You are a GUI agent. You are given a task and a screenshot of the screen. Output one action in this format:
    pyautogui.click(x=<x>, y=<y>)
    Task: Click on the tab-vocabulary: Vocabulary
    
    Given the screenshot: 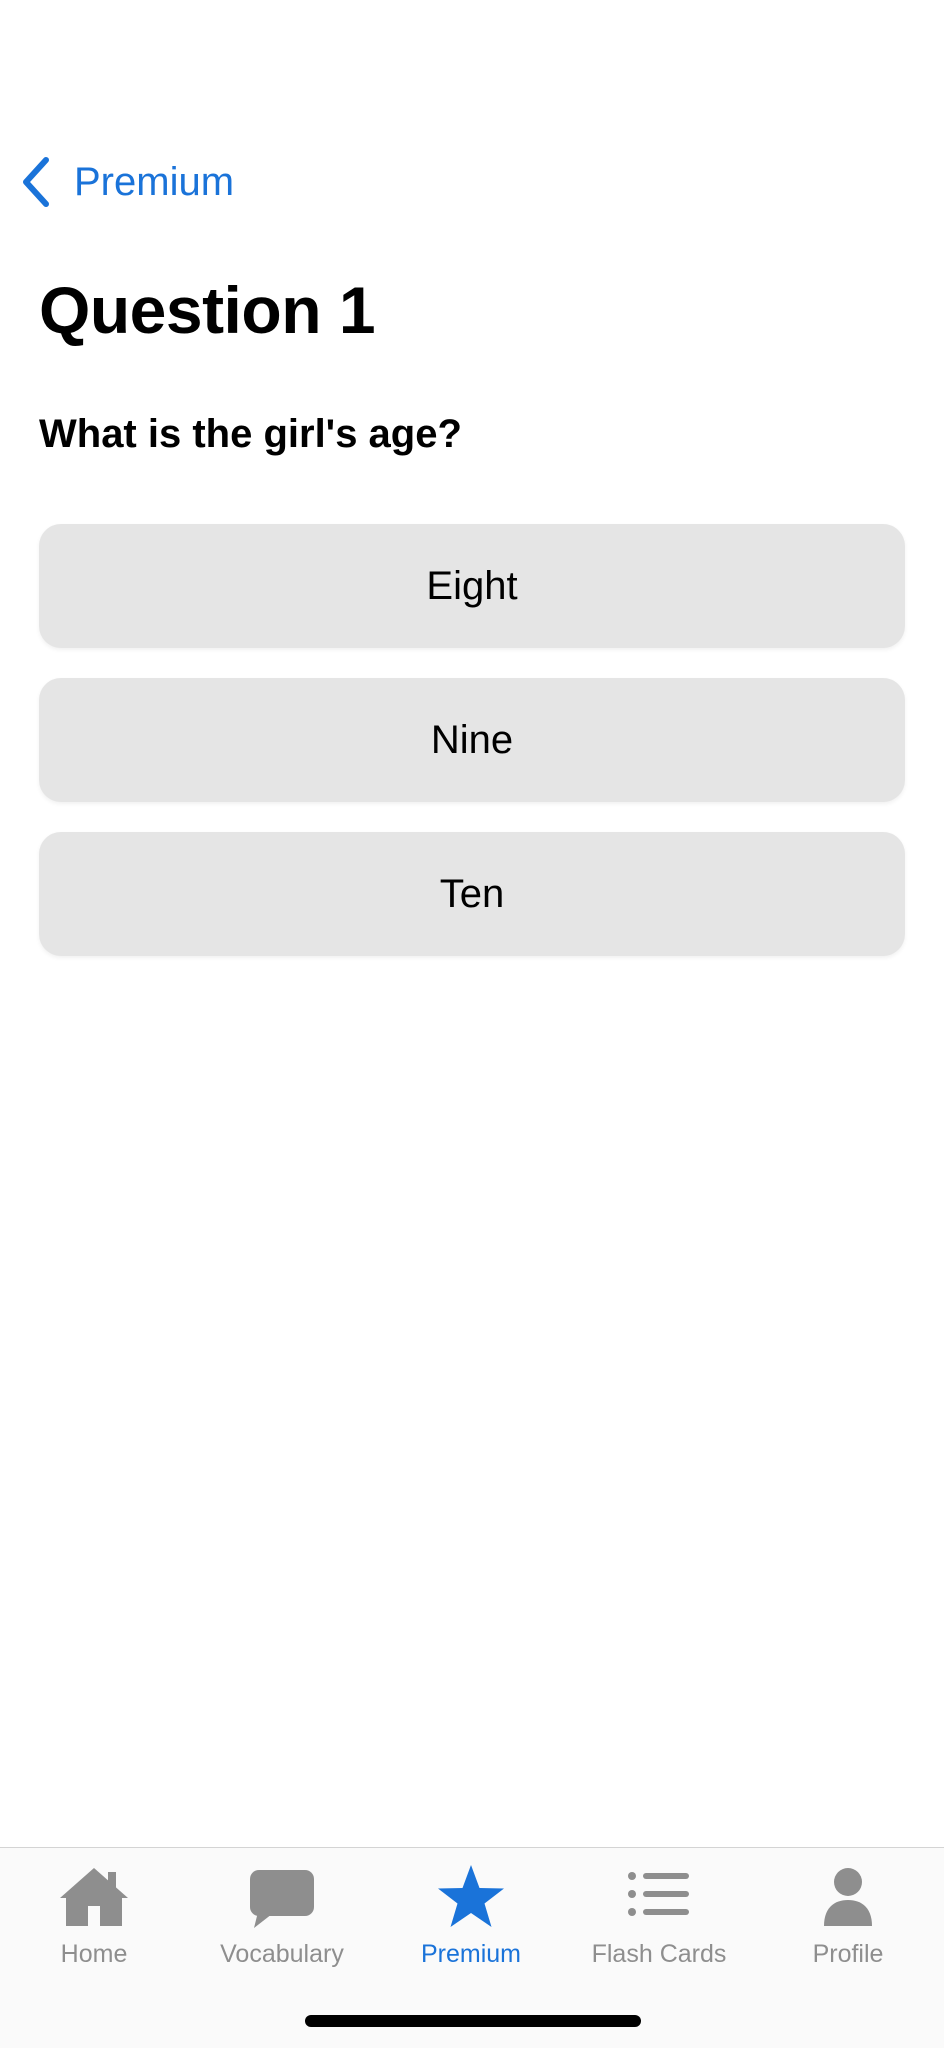 What is the action you would take?
    pyautogui.click(x=282, y=1913)
    